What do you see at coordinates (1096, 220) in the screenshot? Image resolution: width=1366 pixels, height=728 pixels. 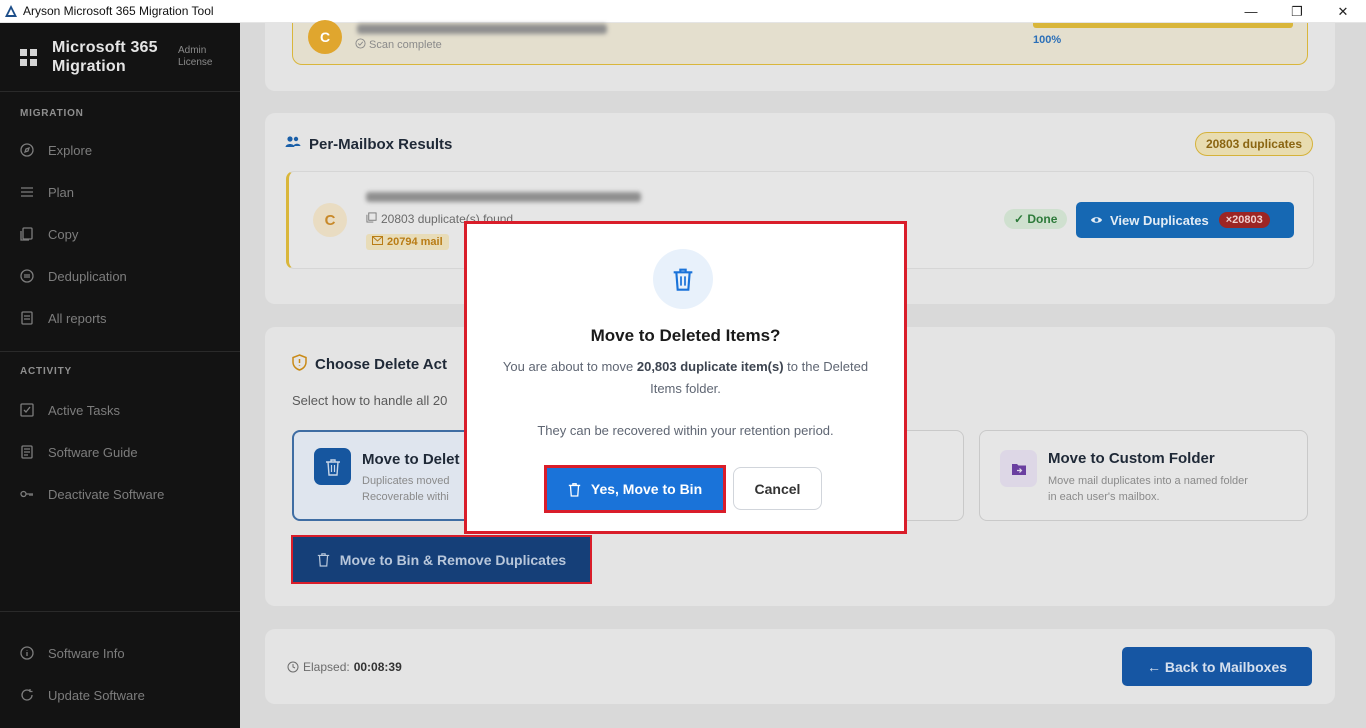 I see `eye-icon` at bounding box center [1096, 220].